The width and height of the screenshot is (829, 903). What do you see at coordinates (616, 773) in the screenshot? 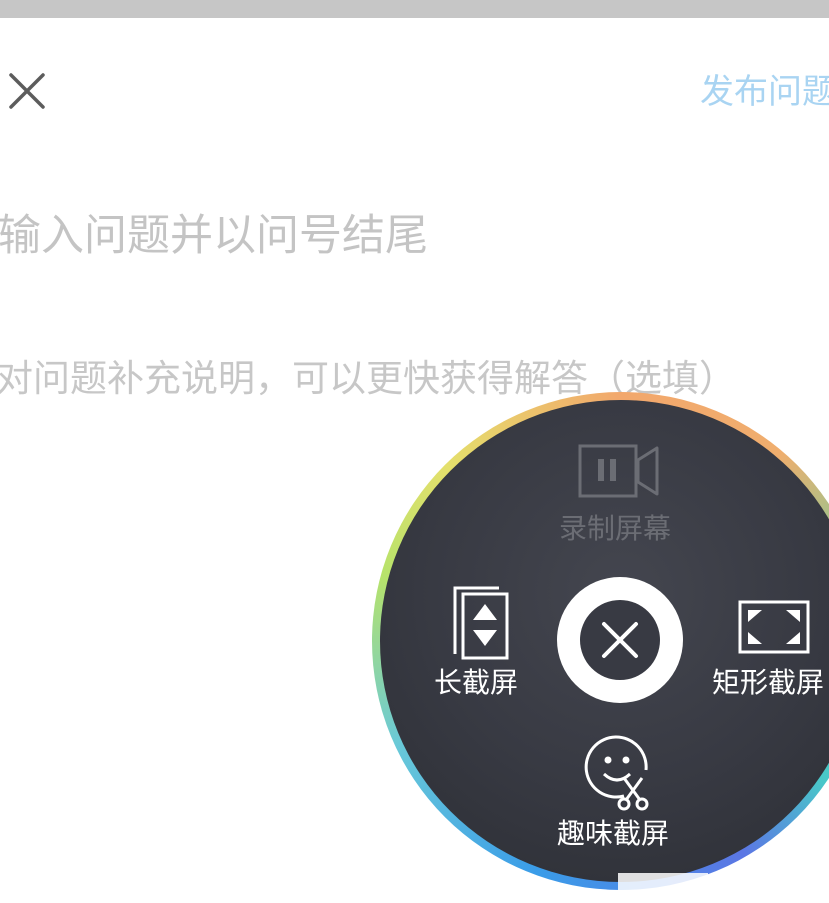
I see `smiley-scissors-icon` at bounding box center [616, 773].